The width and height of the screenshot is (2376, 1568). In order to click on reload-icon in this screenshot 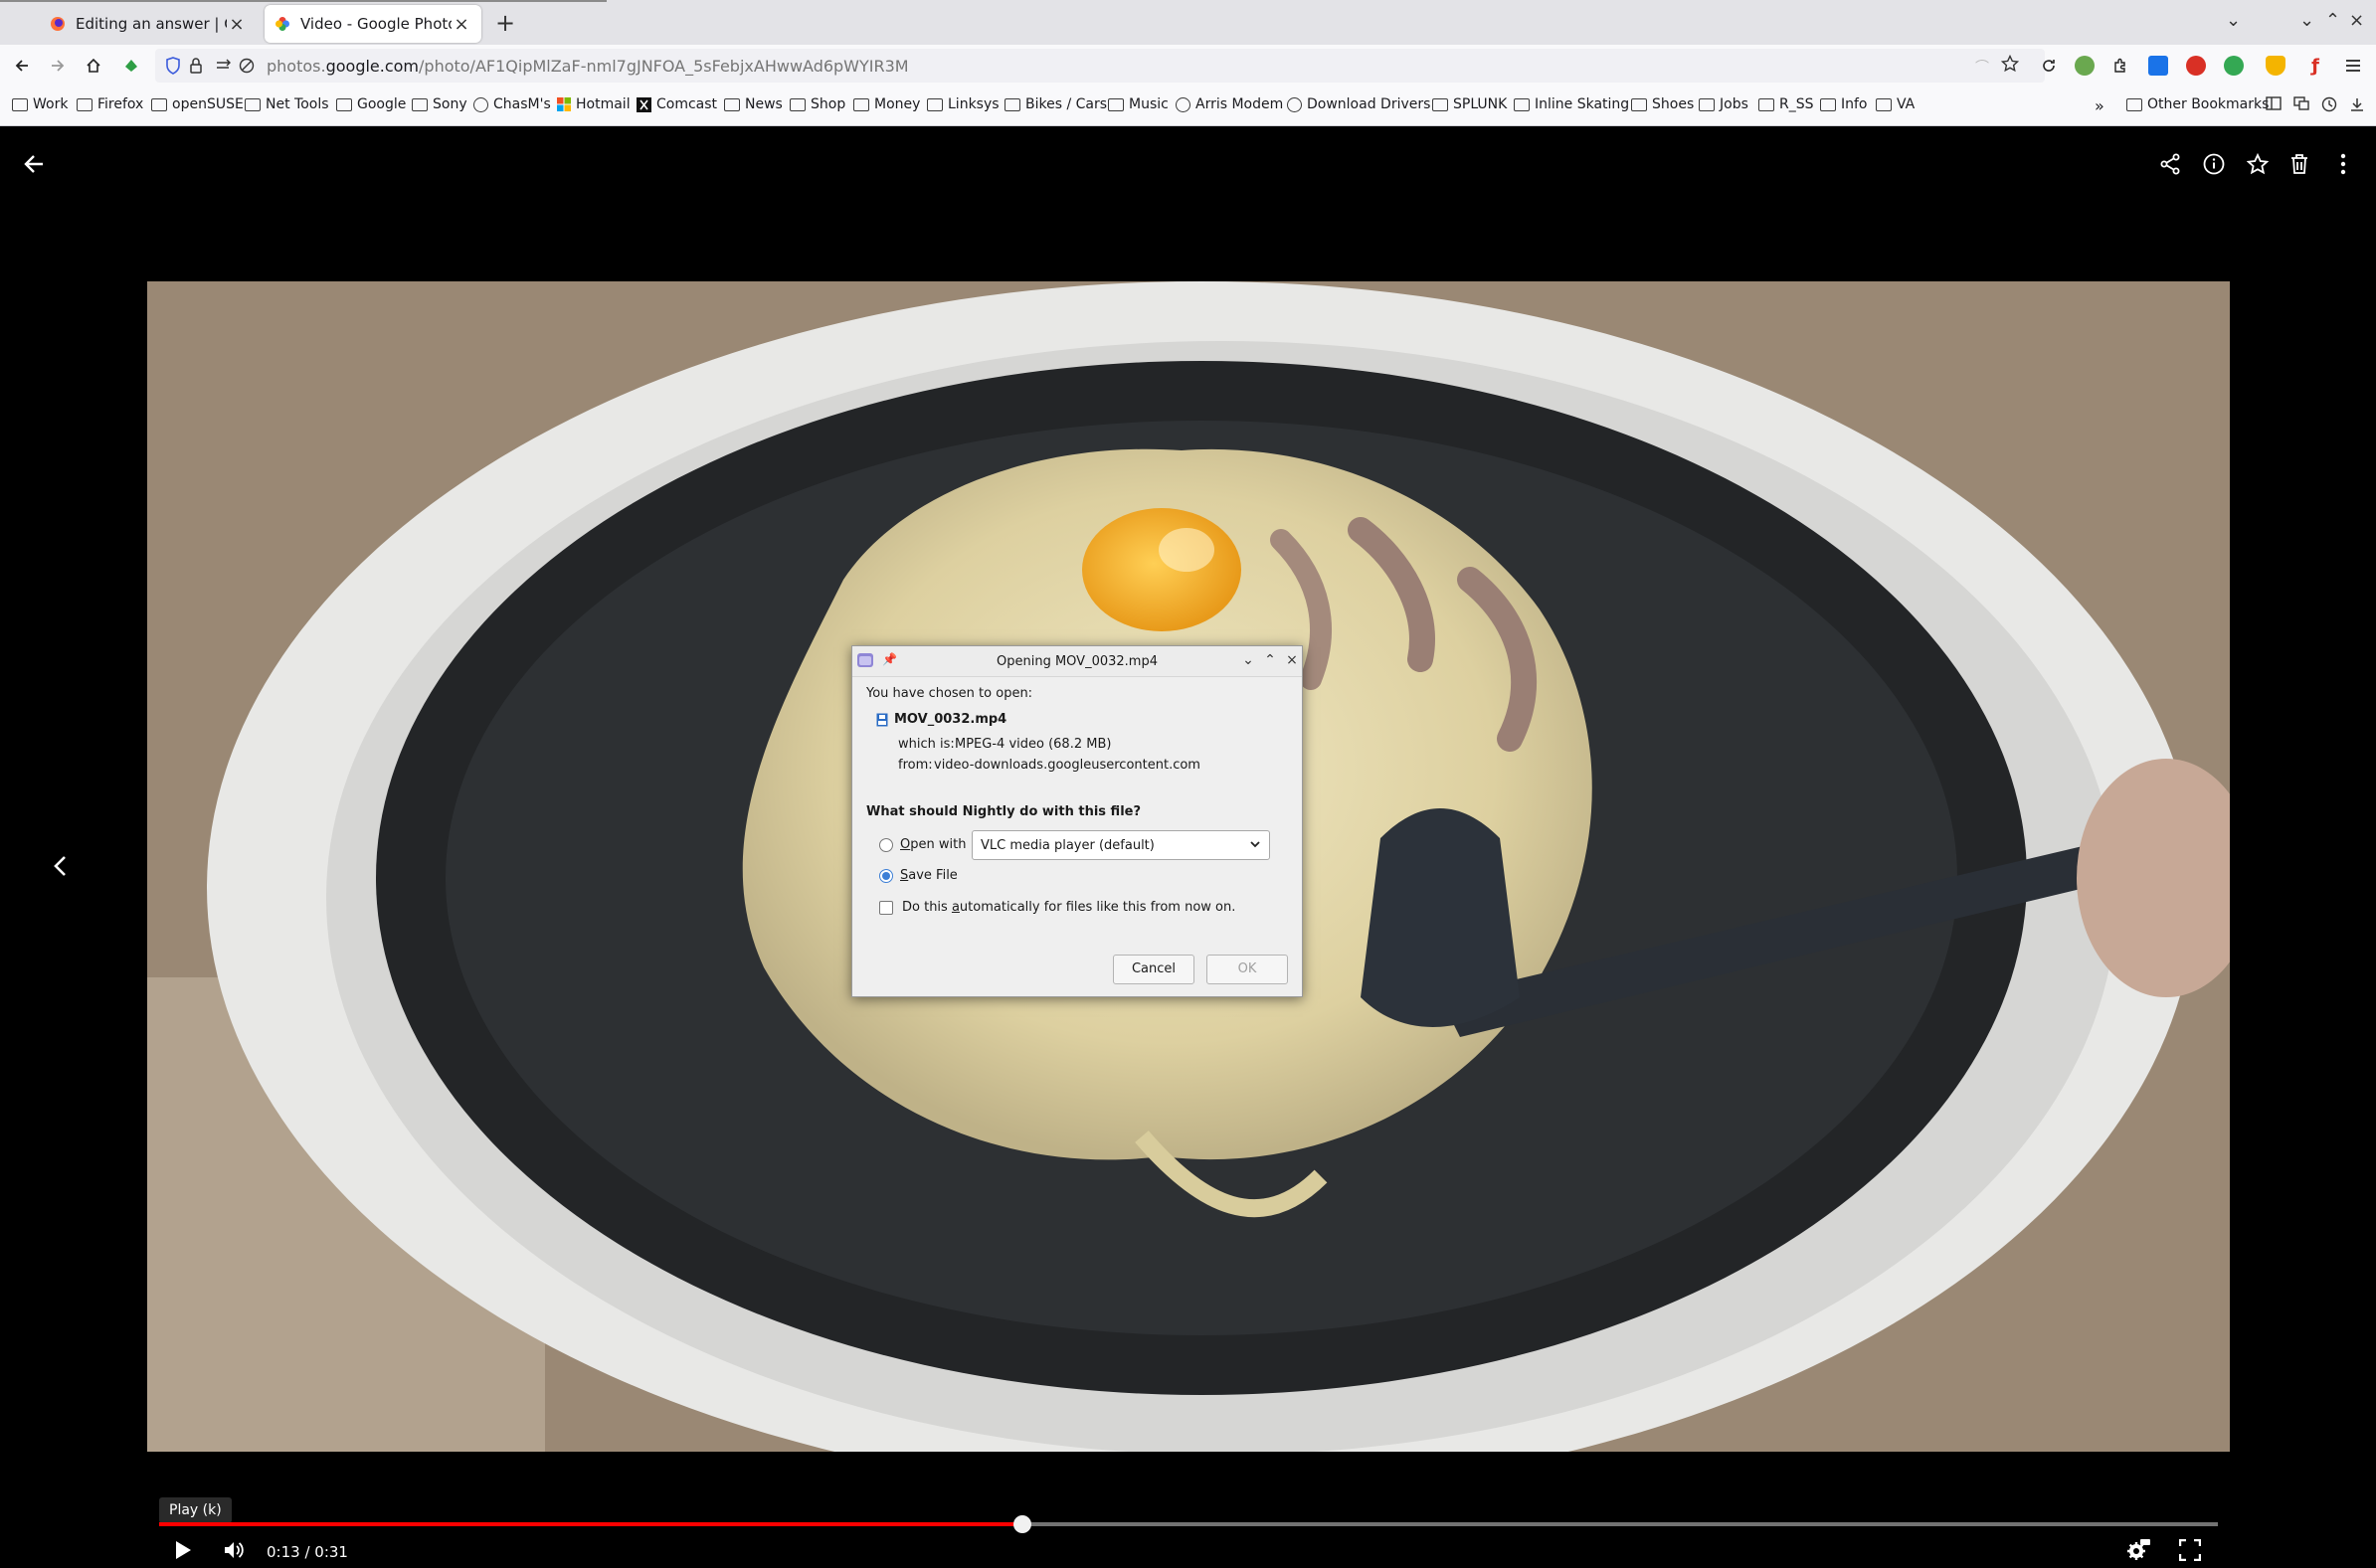, I will do `click(2049, 66)`.